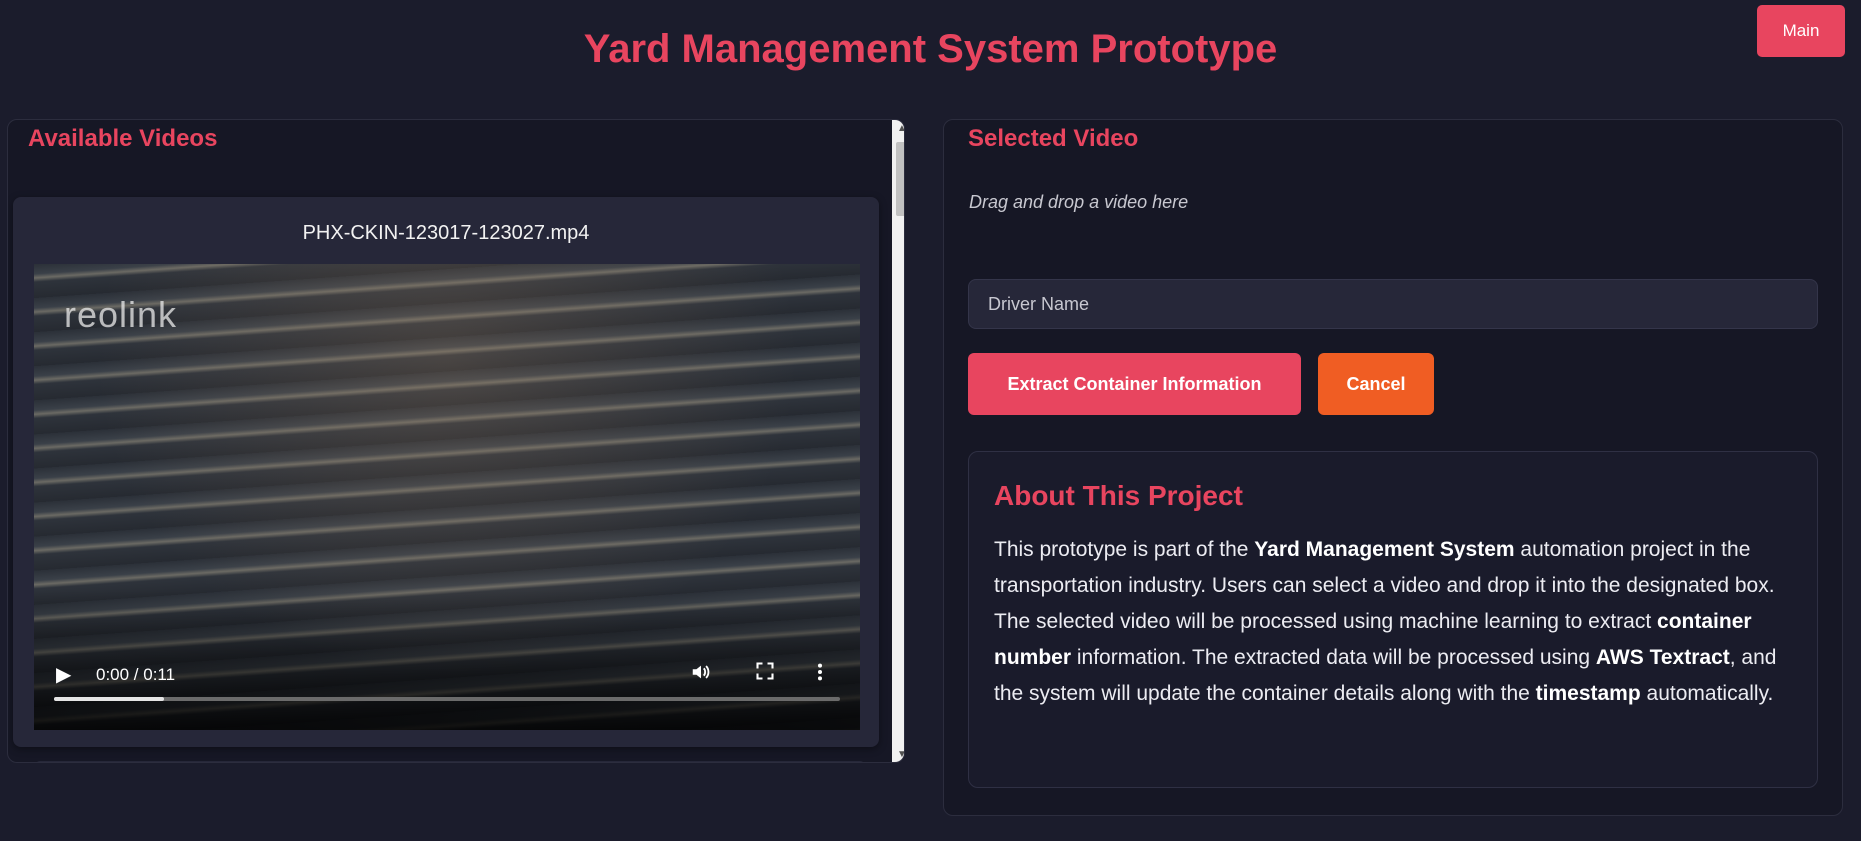  Describe the element at coordinates (1393, 304) in the screenshot. I see `driver-name-input` at that location.